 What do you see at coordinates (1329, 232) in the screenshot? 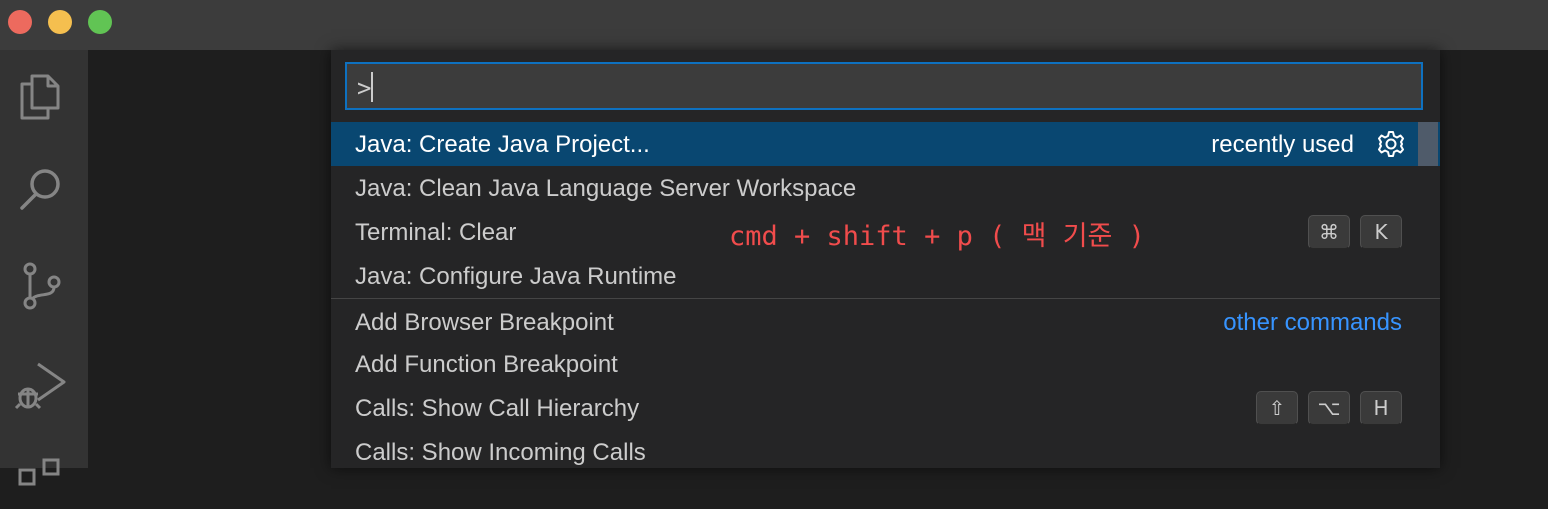
I see `key-cmd: ⌘` at bounding box center [1329, 232].